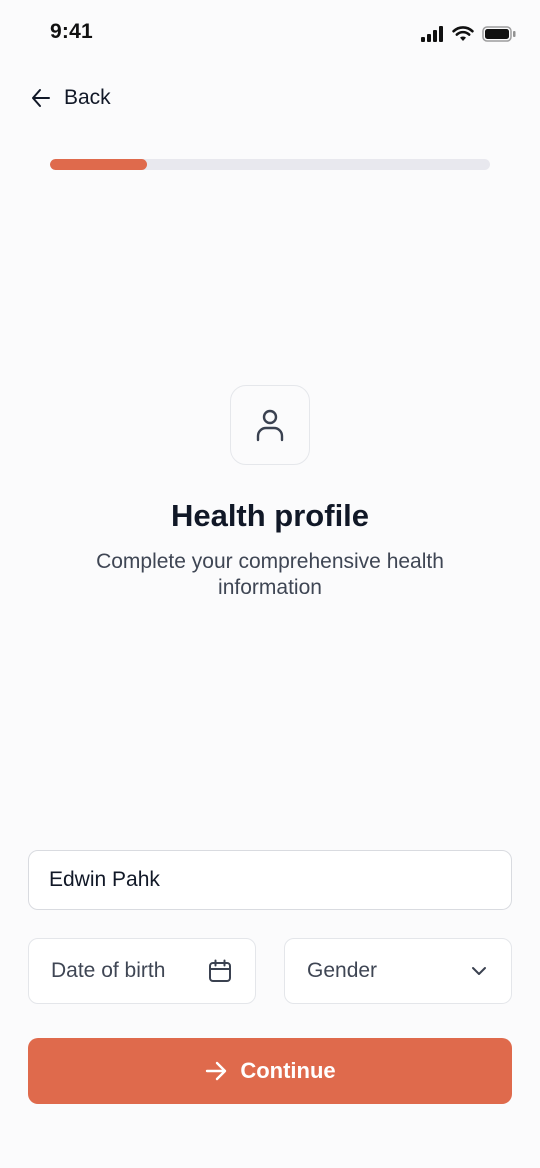 This screenshot has height=1168, width=540. Describe the element at coordinates (270, 164) in the screenshot. I see `progress-bar` at that location.